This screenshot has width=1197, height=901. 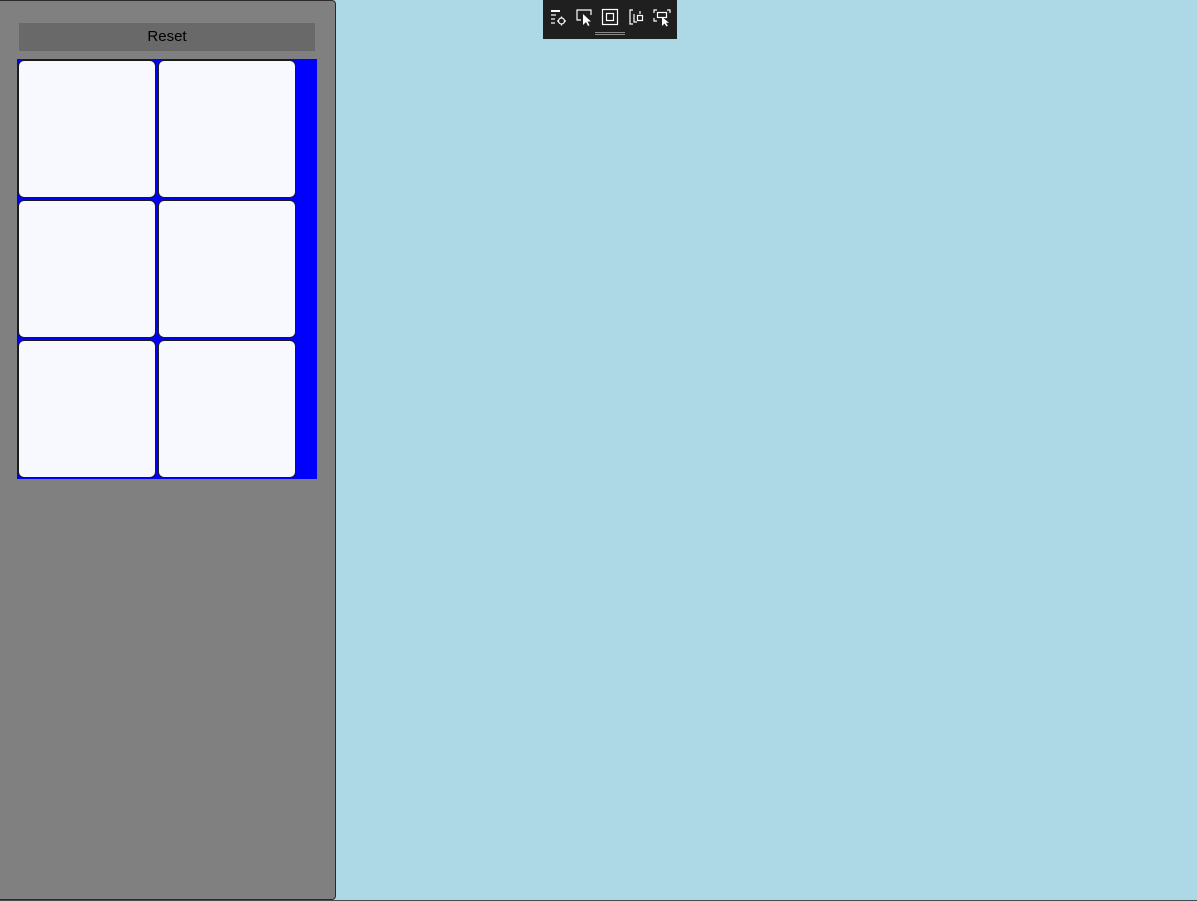 What do you see at coordinates (662, 17) in the screenshot?
I see `preview-selection-icon` at bounding box center [662, 17].